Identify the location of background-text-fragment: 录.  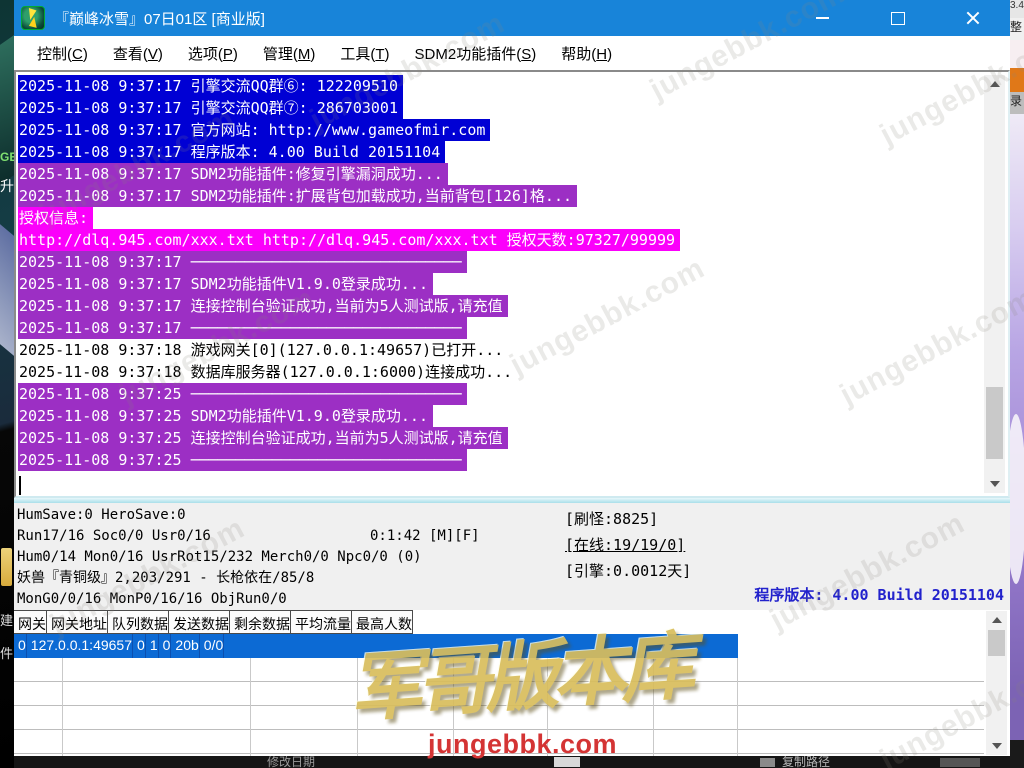
(1017, 103).